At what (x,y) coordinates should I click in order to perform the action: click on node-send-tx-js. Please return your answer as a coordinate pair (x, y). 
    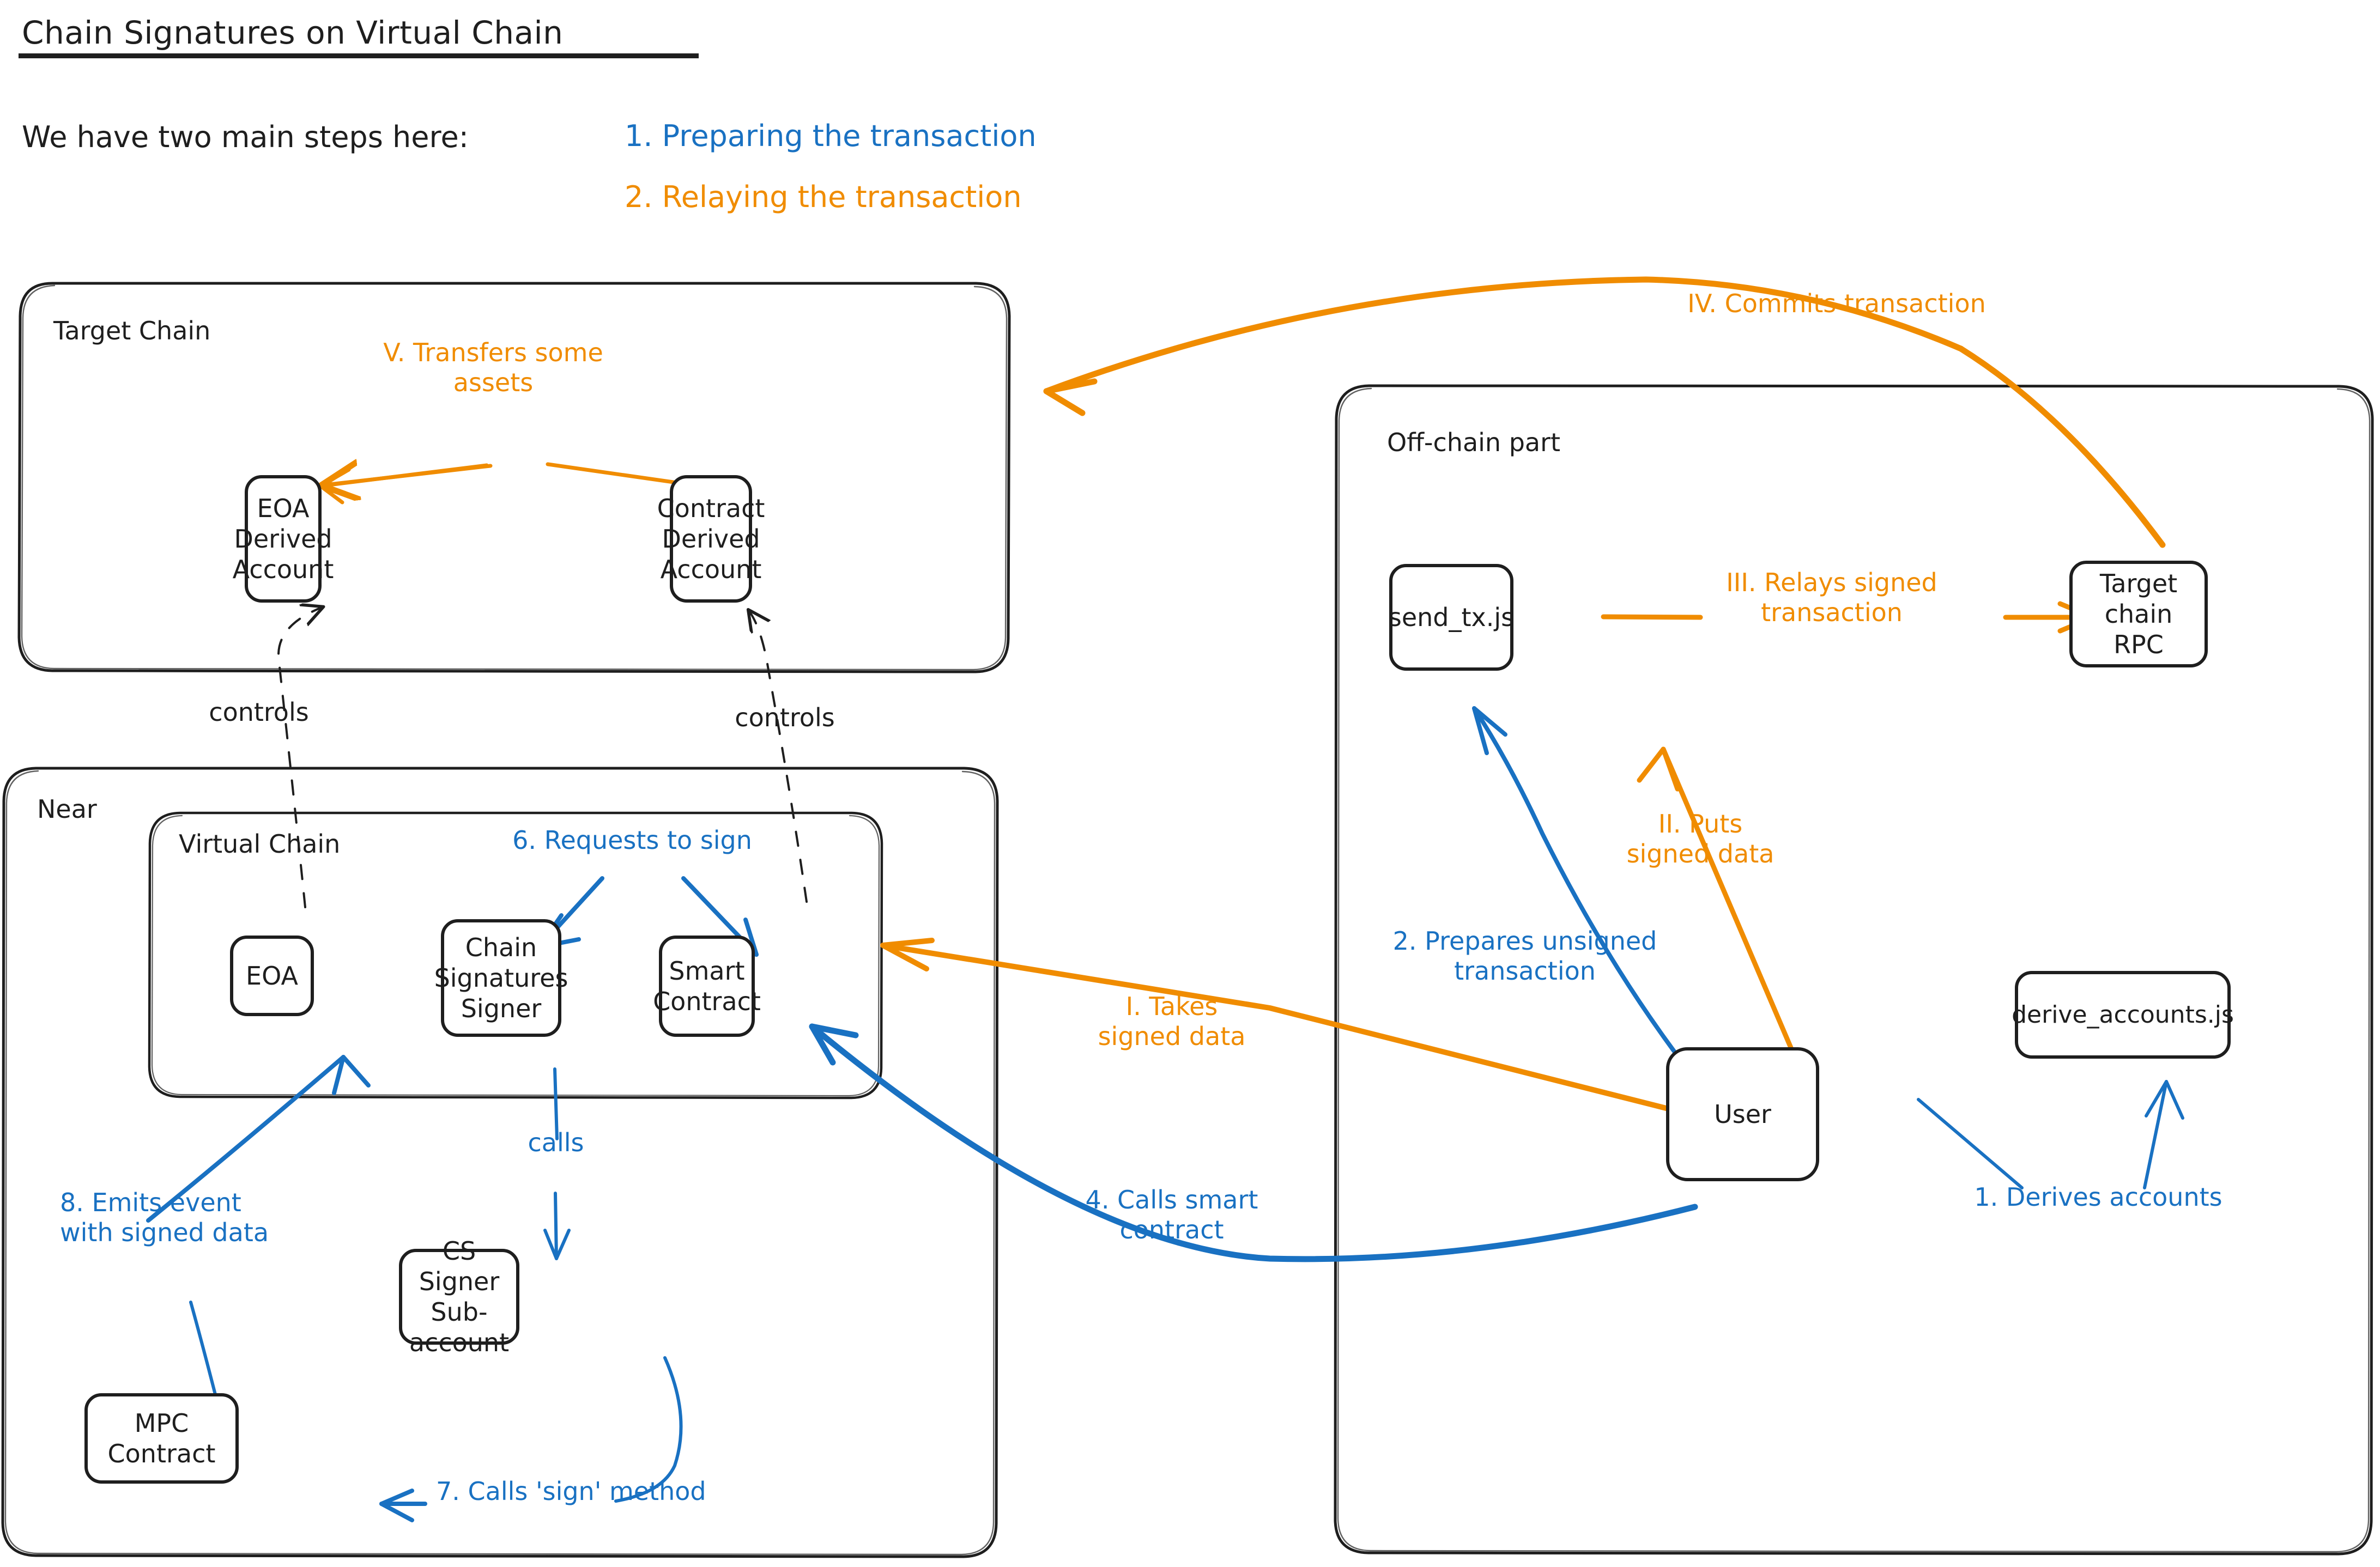
    Looking at the image, I should click on (1451, 617).